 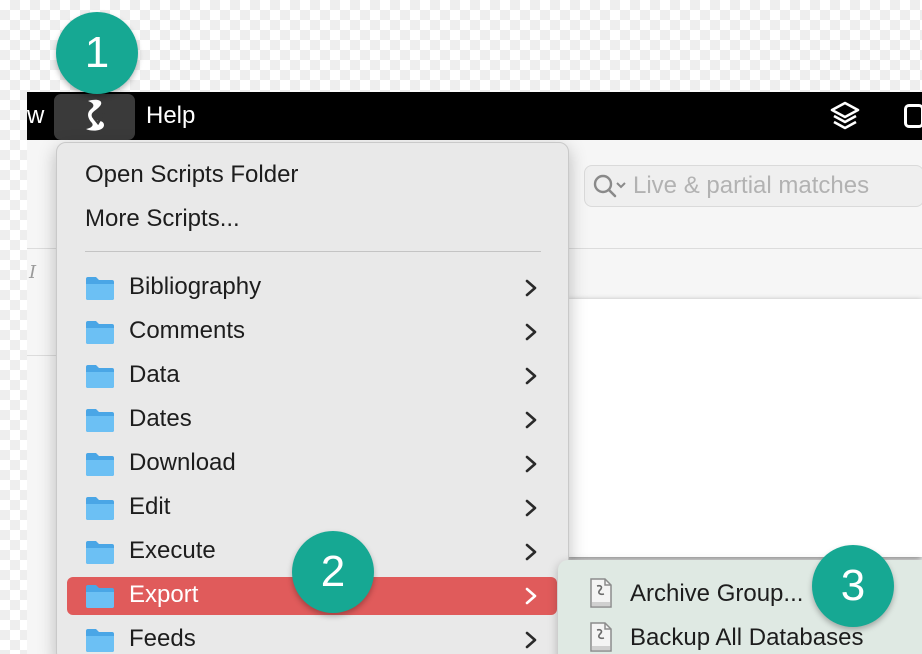 I want to click on menu-item-label: Feeds, so click(x=162, y=638).